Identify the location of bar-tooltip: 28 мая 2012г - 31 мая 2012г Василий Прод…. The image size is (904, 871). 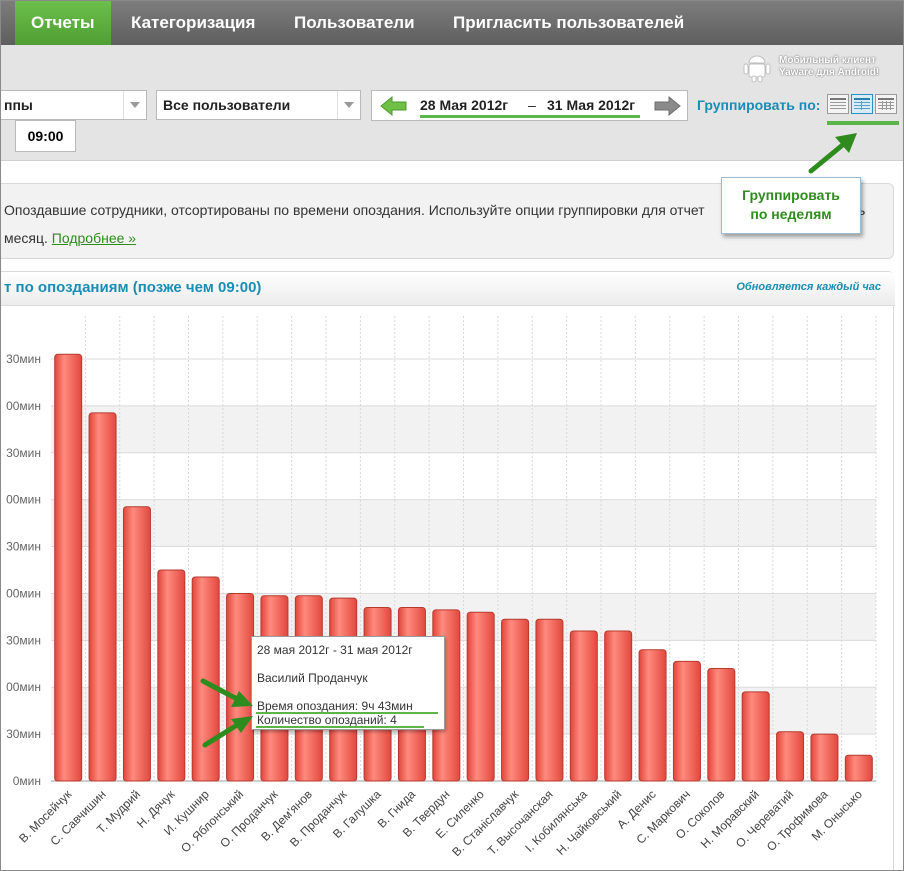
(348, 683).